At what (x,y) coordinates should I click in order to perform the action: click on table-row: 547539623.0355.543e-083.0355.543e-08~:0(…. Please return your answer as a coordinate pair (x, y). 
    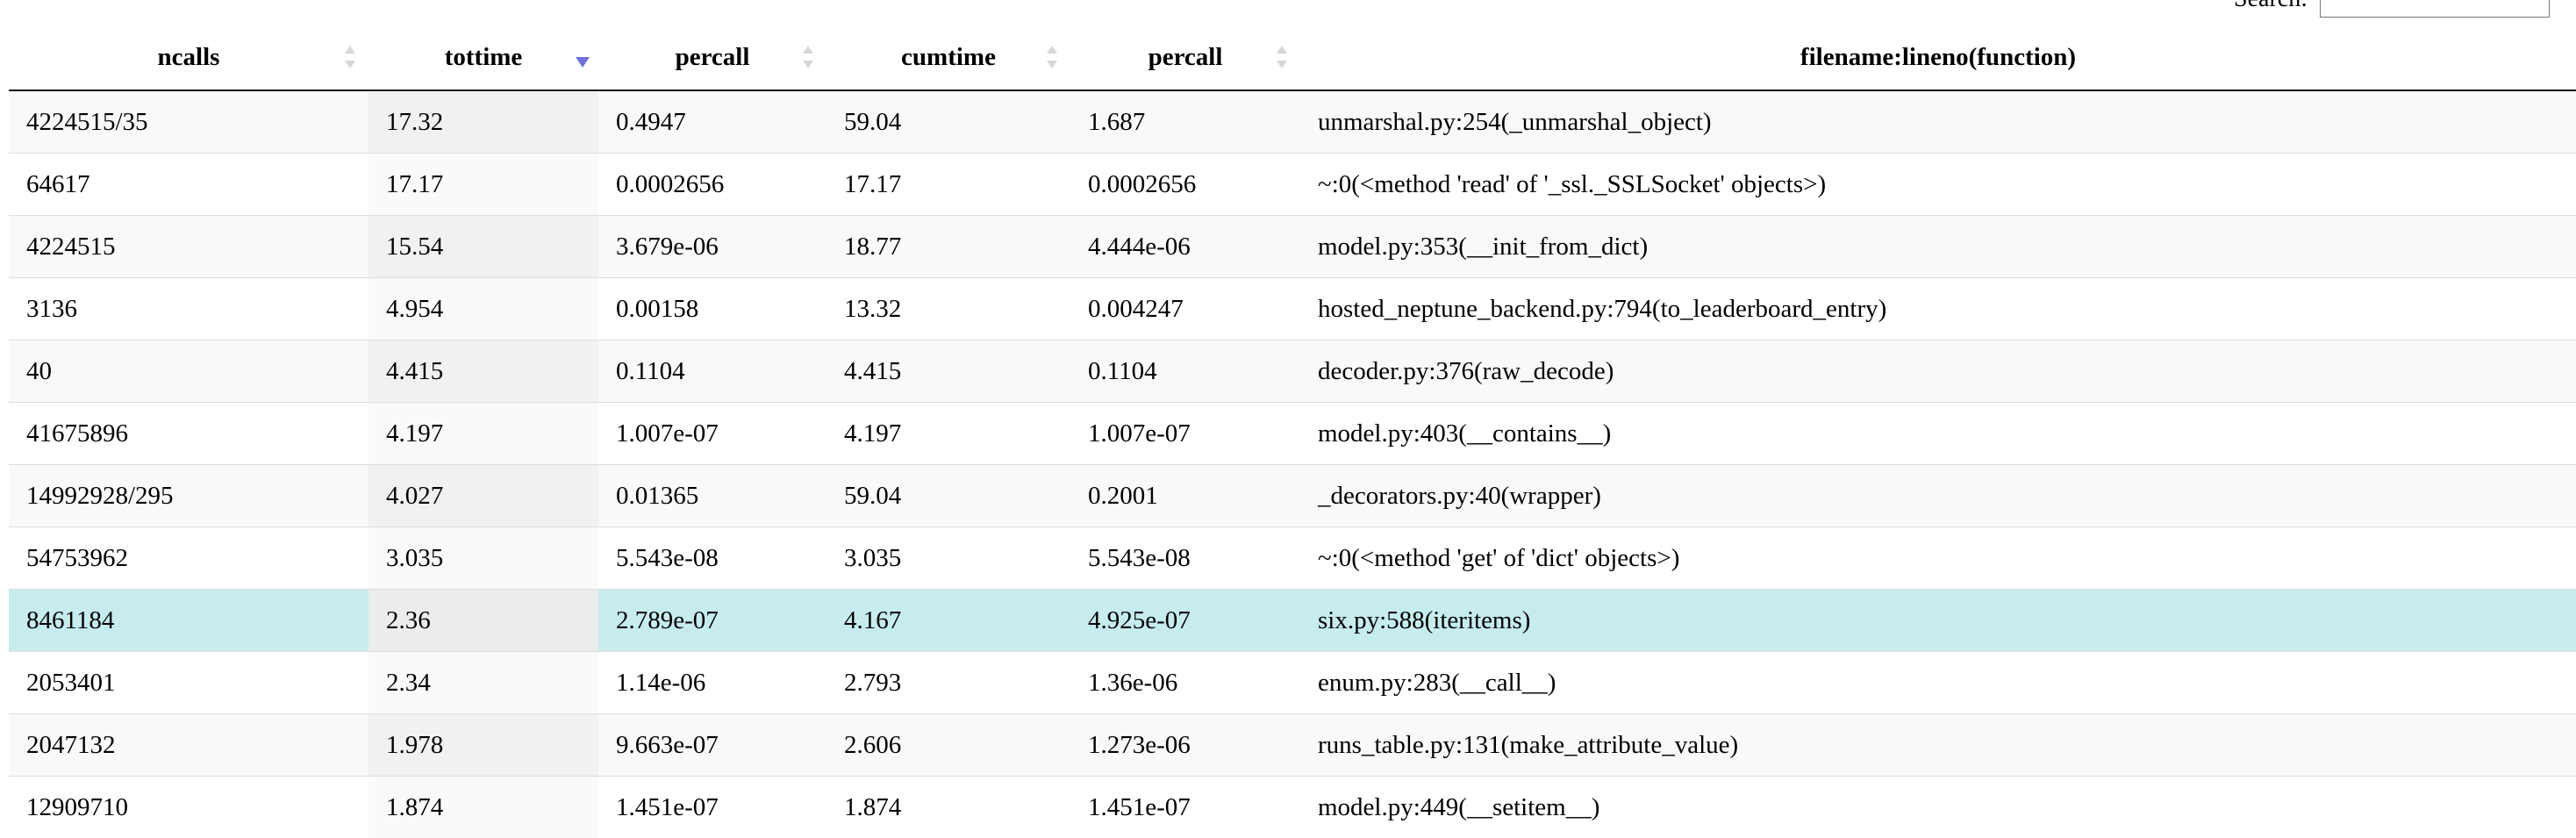
    Looking at the image, I should click on (1292, 558).